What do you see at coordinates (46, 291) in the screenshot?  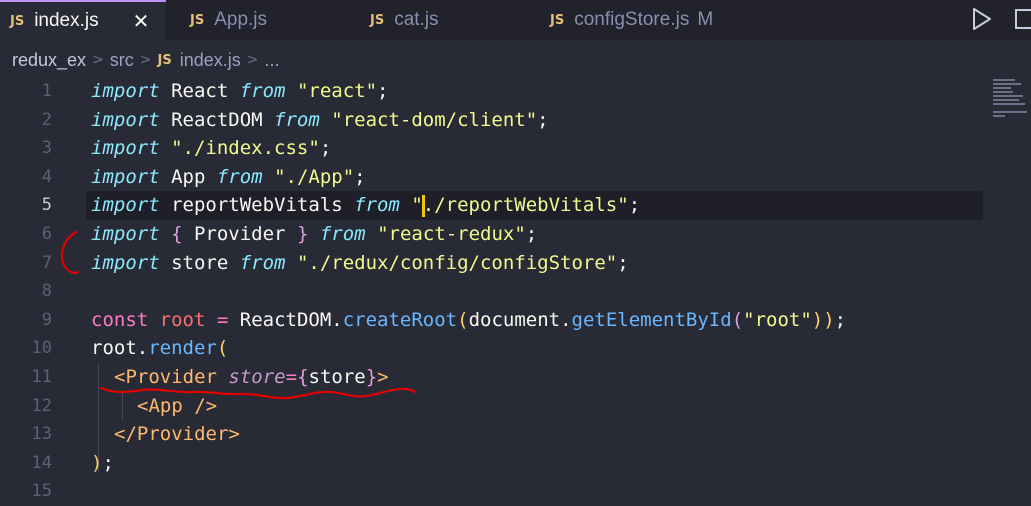 I see `line-number: 8` at bounding box center [46, 291].